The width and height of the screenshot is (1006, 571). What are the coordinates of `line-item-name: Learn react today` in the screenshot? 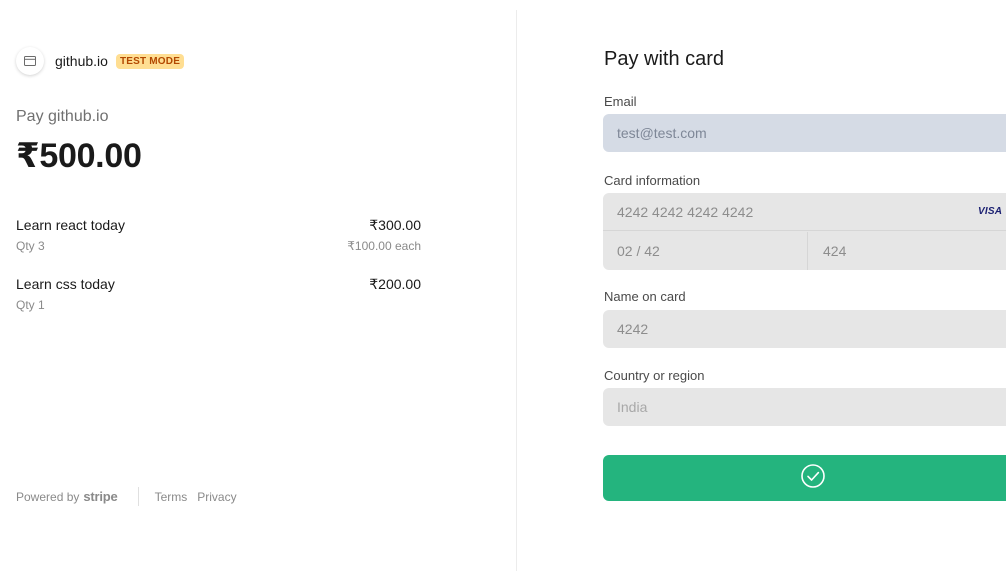 It's located at (70, 225).